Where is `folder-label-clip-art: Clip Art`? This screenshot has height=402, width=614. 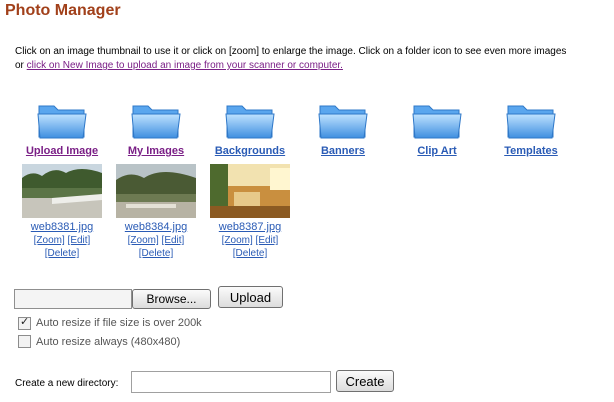
folder-label-clip-art: Clip Art is located at coordinates (437, 151).